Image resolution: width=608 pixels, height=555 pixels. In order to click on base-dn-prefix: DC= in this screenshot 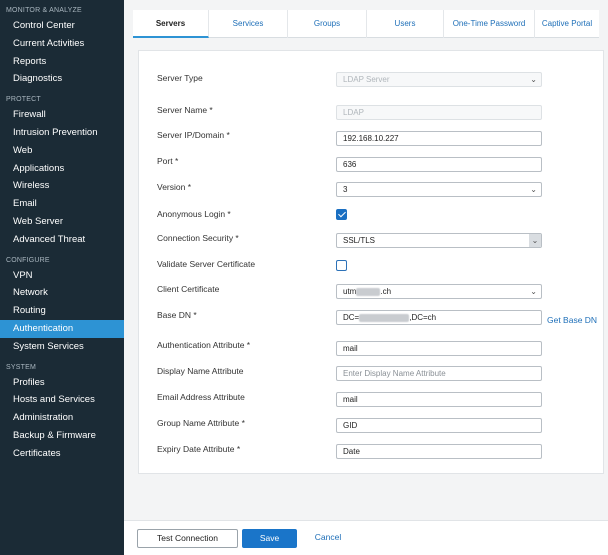, I will do `click(351, 317)`.